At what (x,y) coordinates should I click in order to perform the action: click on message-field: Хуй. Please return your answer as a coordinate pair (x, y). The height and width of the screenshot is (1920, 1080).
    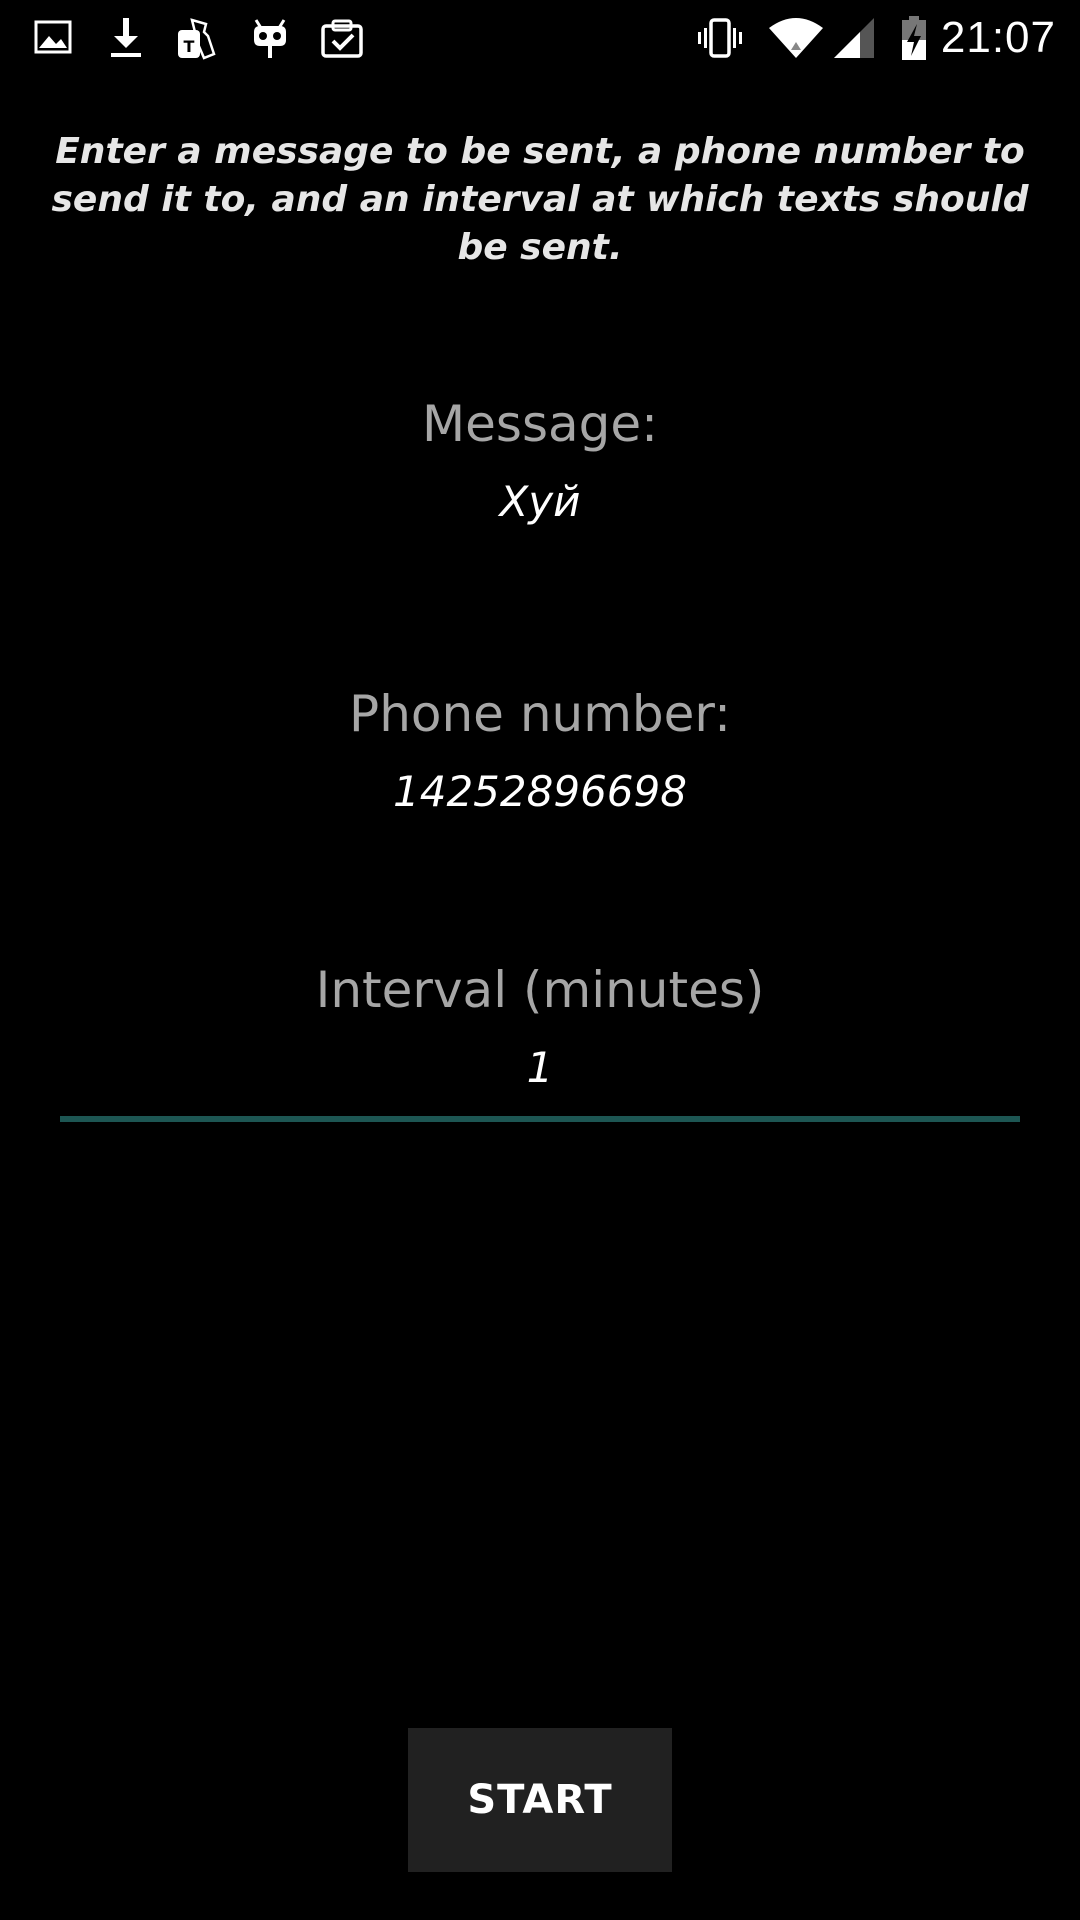
    Looking at the image, I should click on (540, 502).